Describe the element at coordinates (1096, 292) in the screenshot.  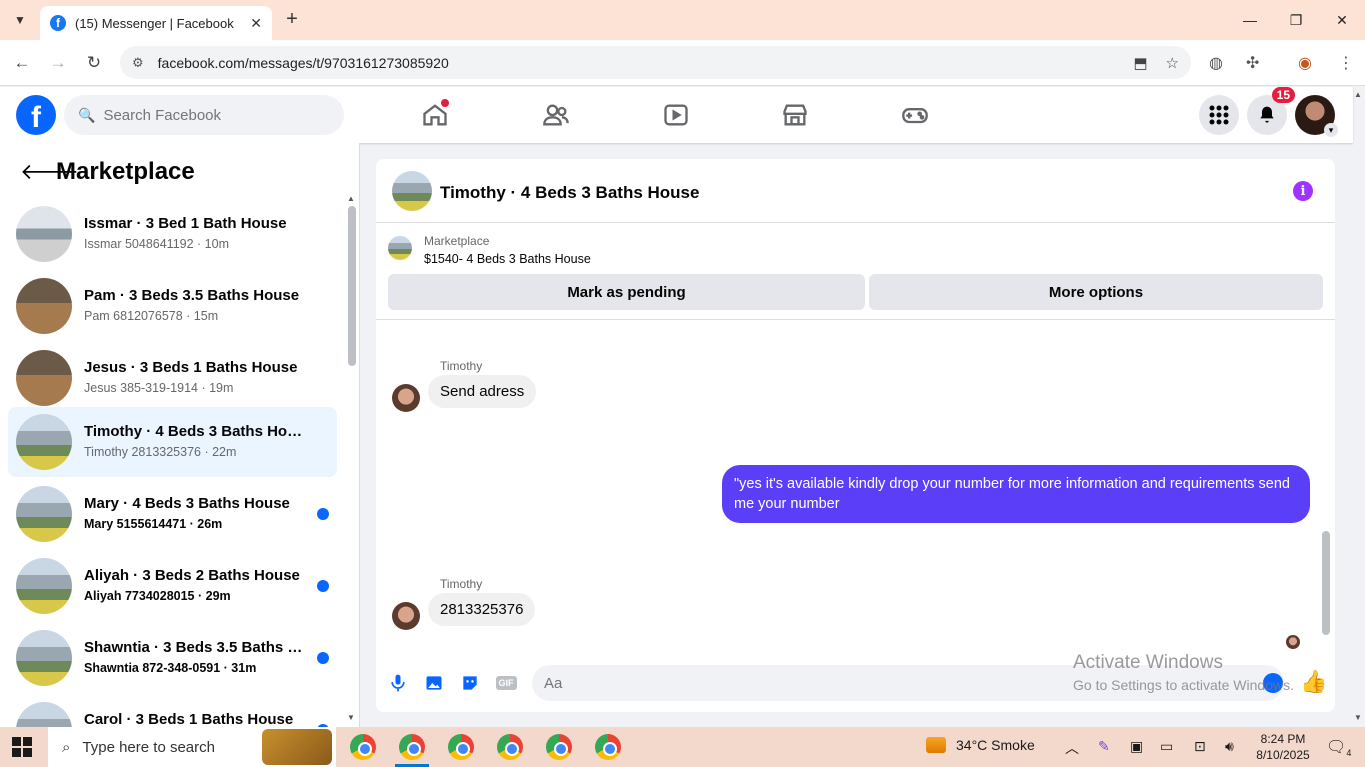
I see `more-options-button: More options` at that location.